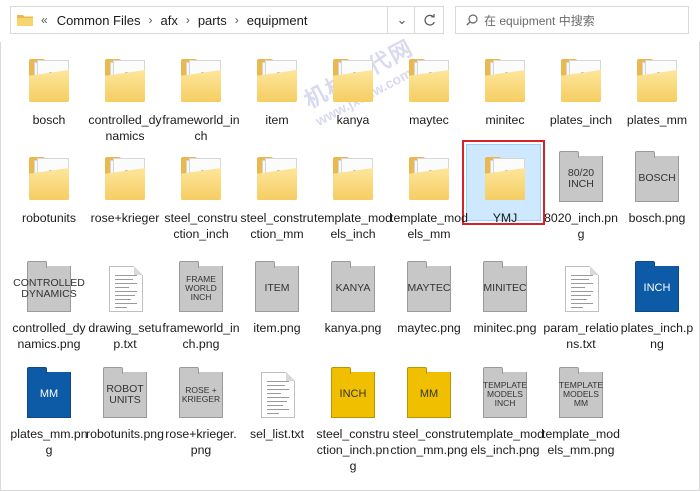 The image size is (700, 491). What do you see at coordinates (201, 314) in the screenshot?
I see `file-item-frameworld-inch-png: FRAME WORLD INCH frameworld_inch.png` at bounding box center [201, 314].